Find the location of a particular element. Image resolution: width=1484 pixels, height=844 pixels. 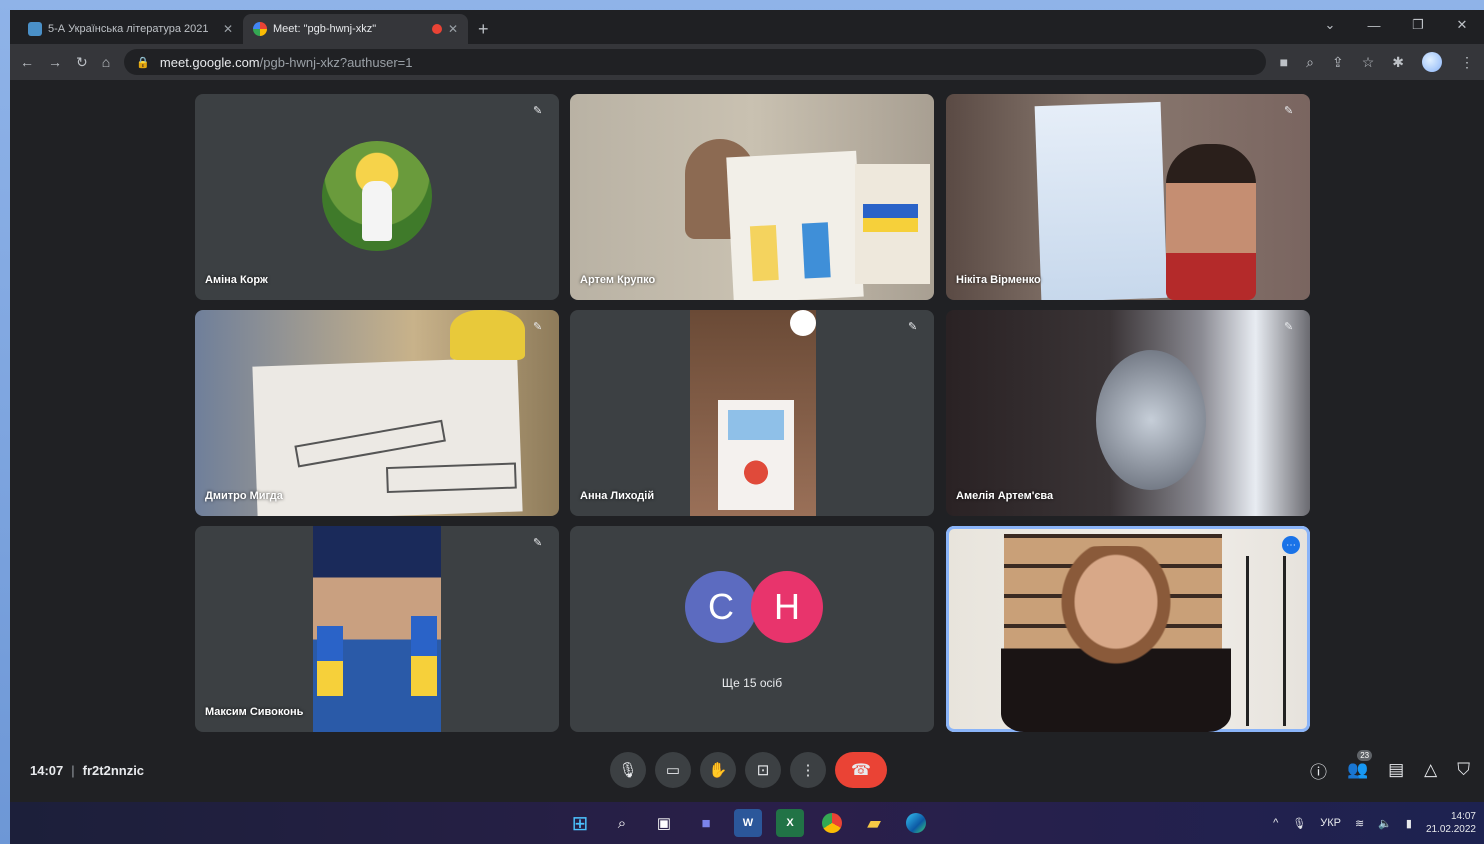

participant-tile: ✎ Нікіта Вірменко is located at coordinates (1128, 197).